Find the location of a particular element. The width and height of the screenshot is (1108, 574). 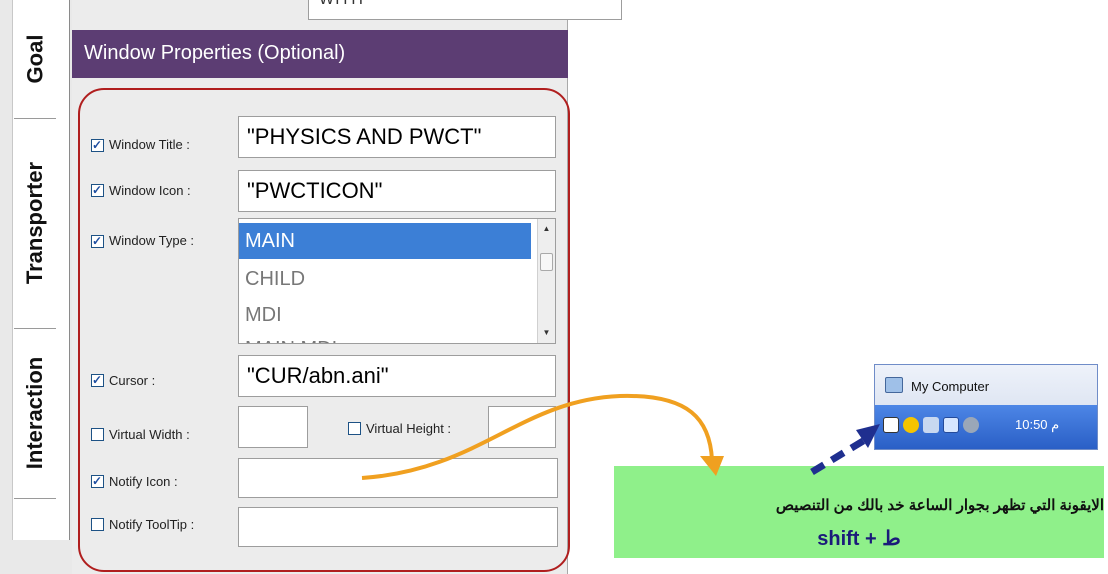

orange-curved-arrow is located at coordinates (537, 436).